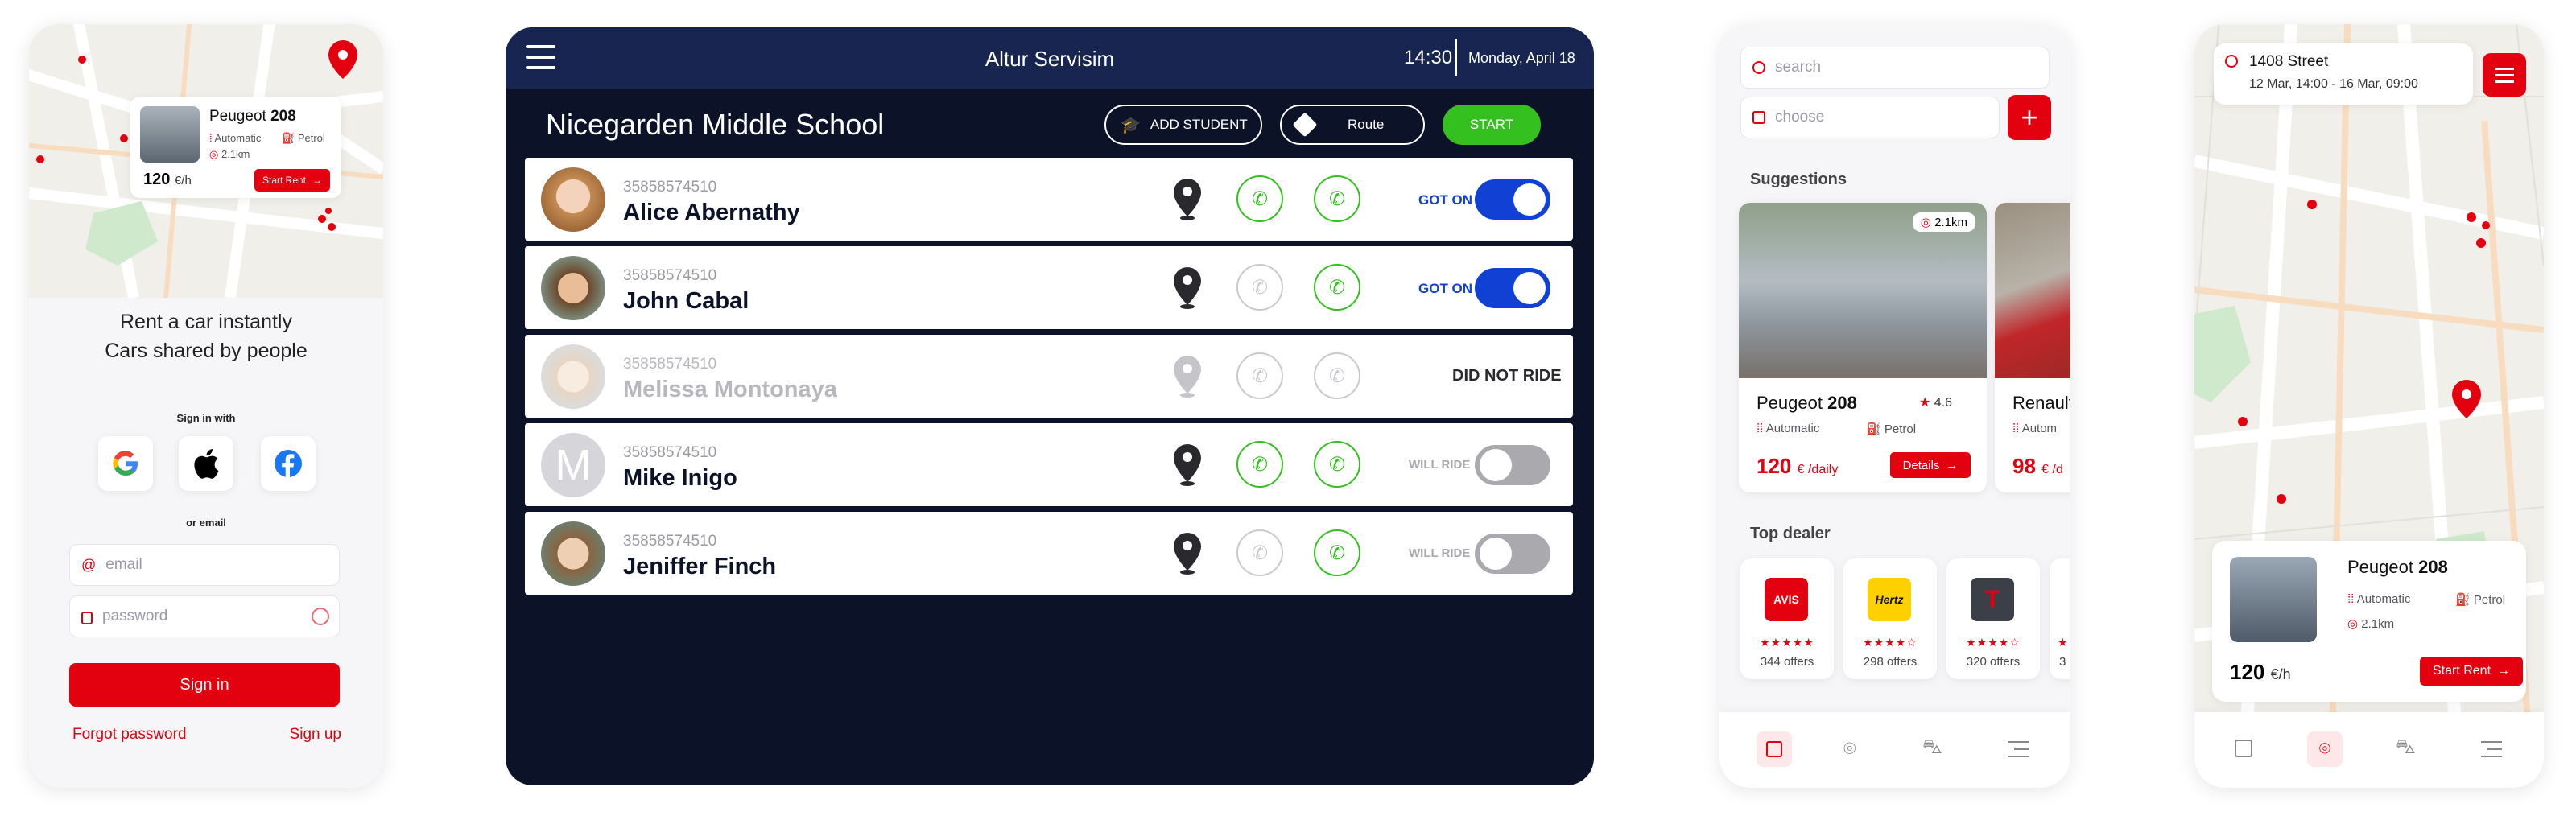  I want to click on email-placeholder: email, so click(123, 564).